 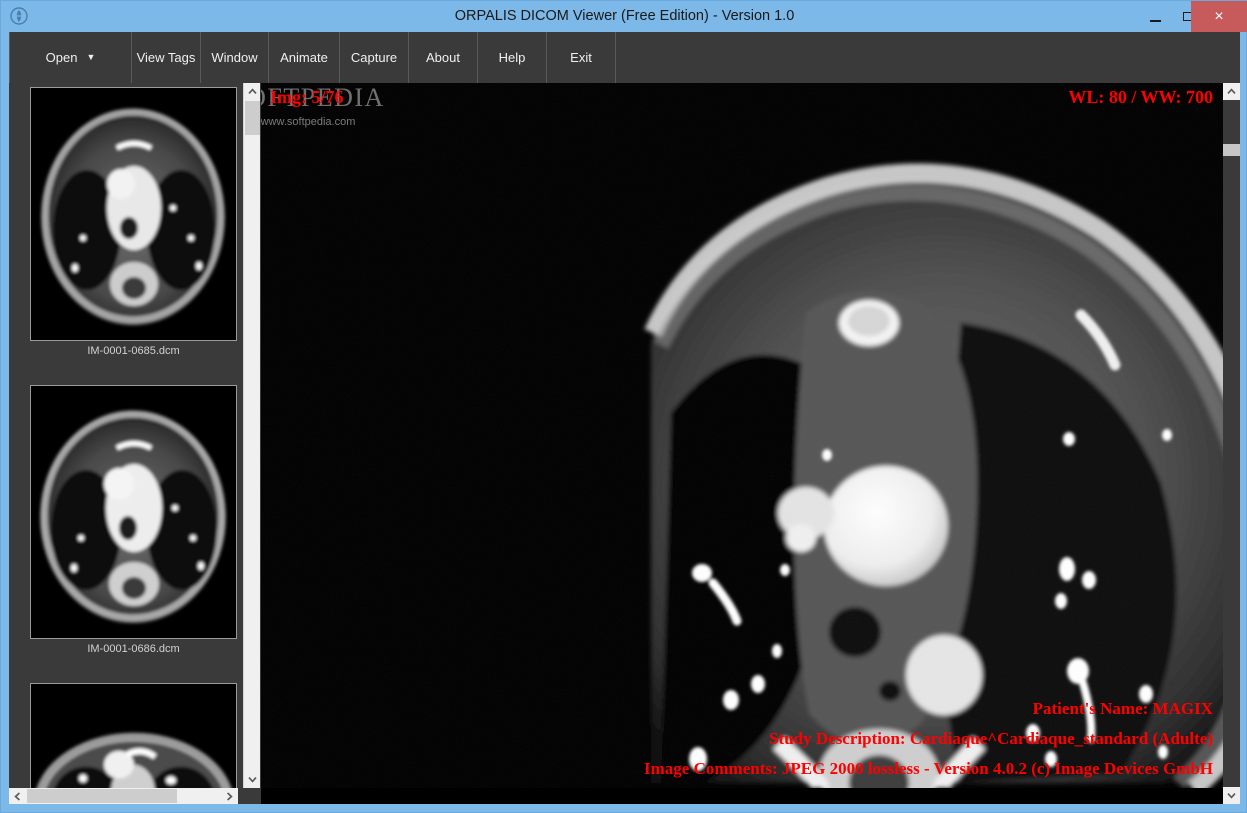 I want to click on about-button-label: About, so click(x=443, y=57).